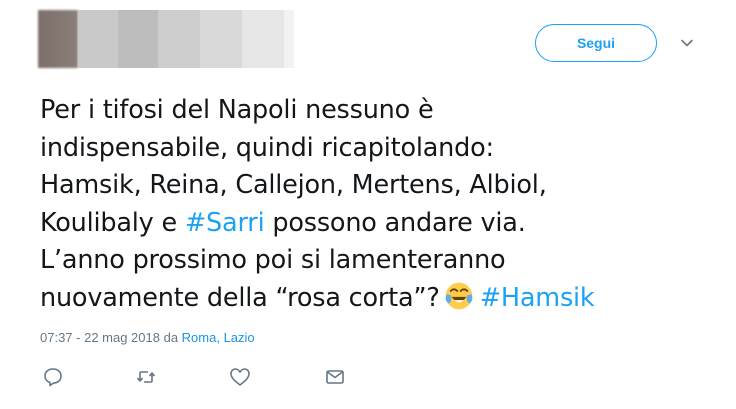 This screenshot has height=409, width=736. Describe the element at coordinates (537, 298) in the screenshot. I see `hashtag-link-hamsik: #Hamsik` at that location.